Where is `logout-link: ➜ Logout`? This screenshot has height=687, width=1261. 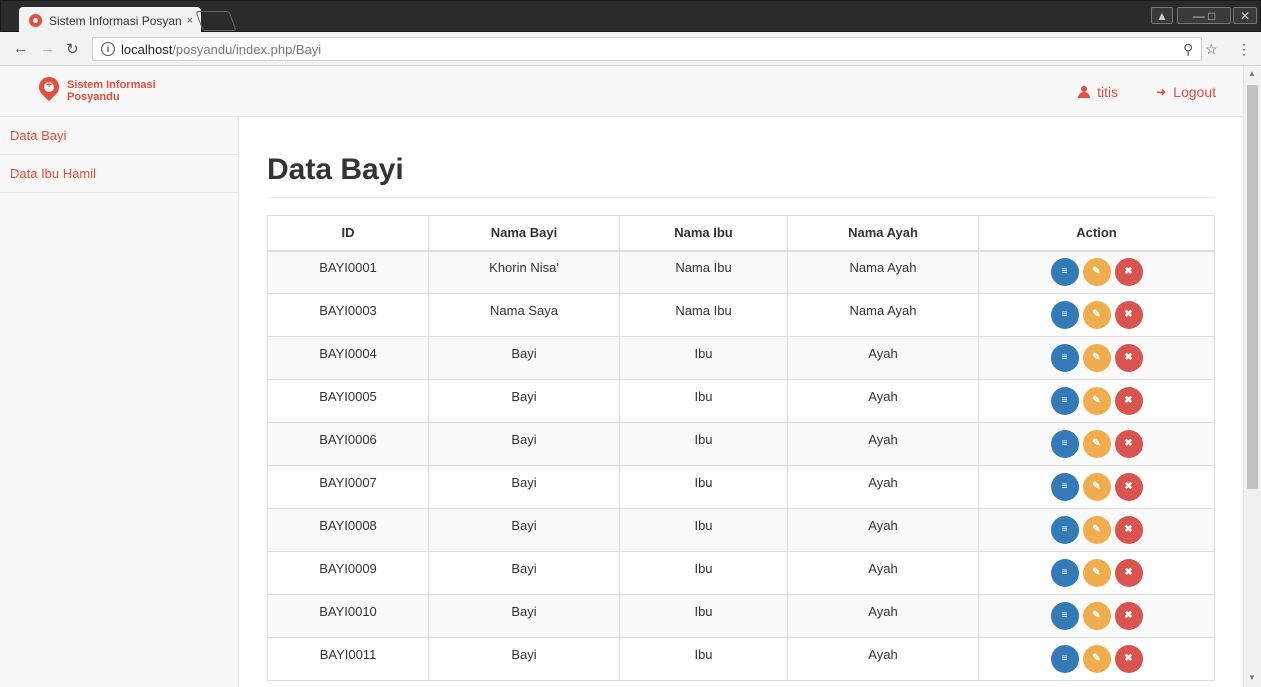 logout-link: ➜ Logout is located at coordinates (1186, 92).